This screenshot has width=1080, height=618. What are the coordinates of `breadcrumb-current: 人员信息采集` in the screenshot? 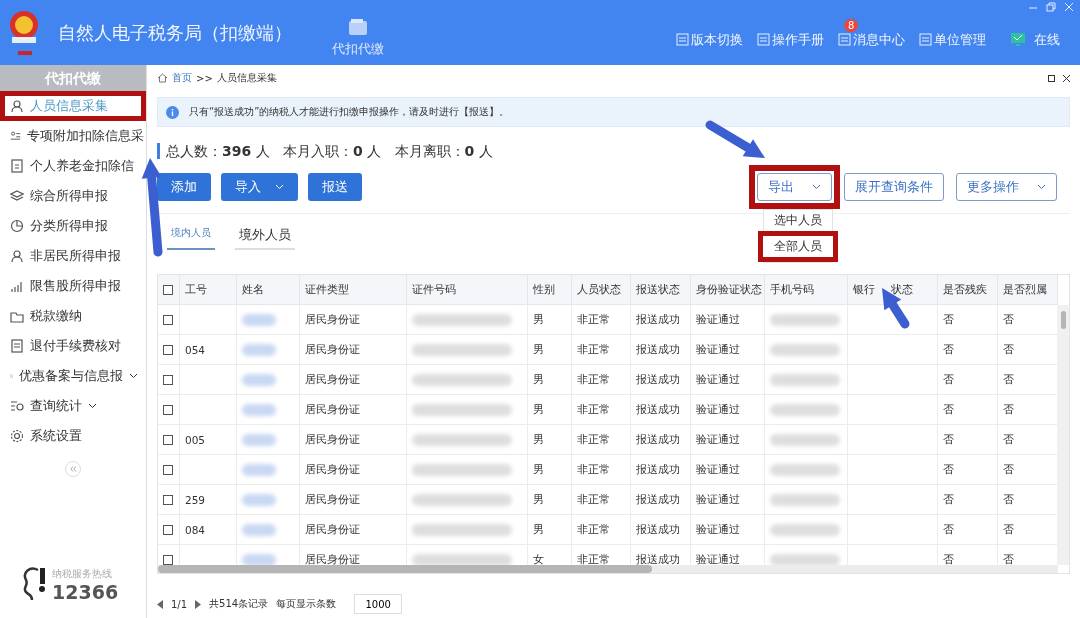 It's located at (246, 78).